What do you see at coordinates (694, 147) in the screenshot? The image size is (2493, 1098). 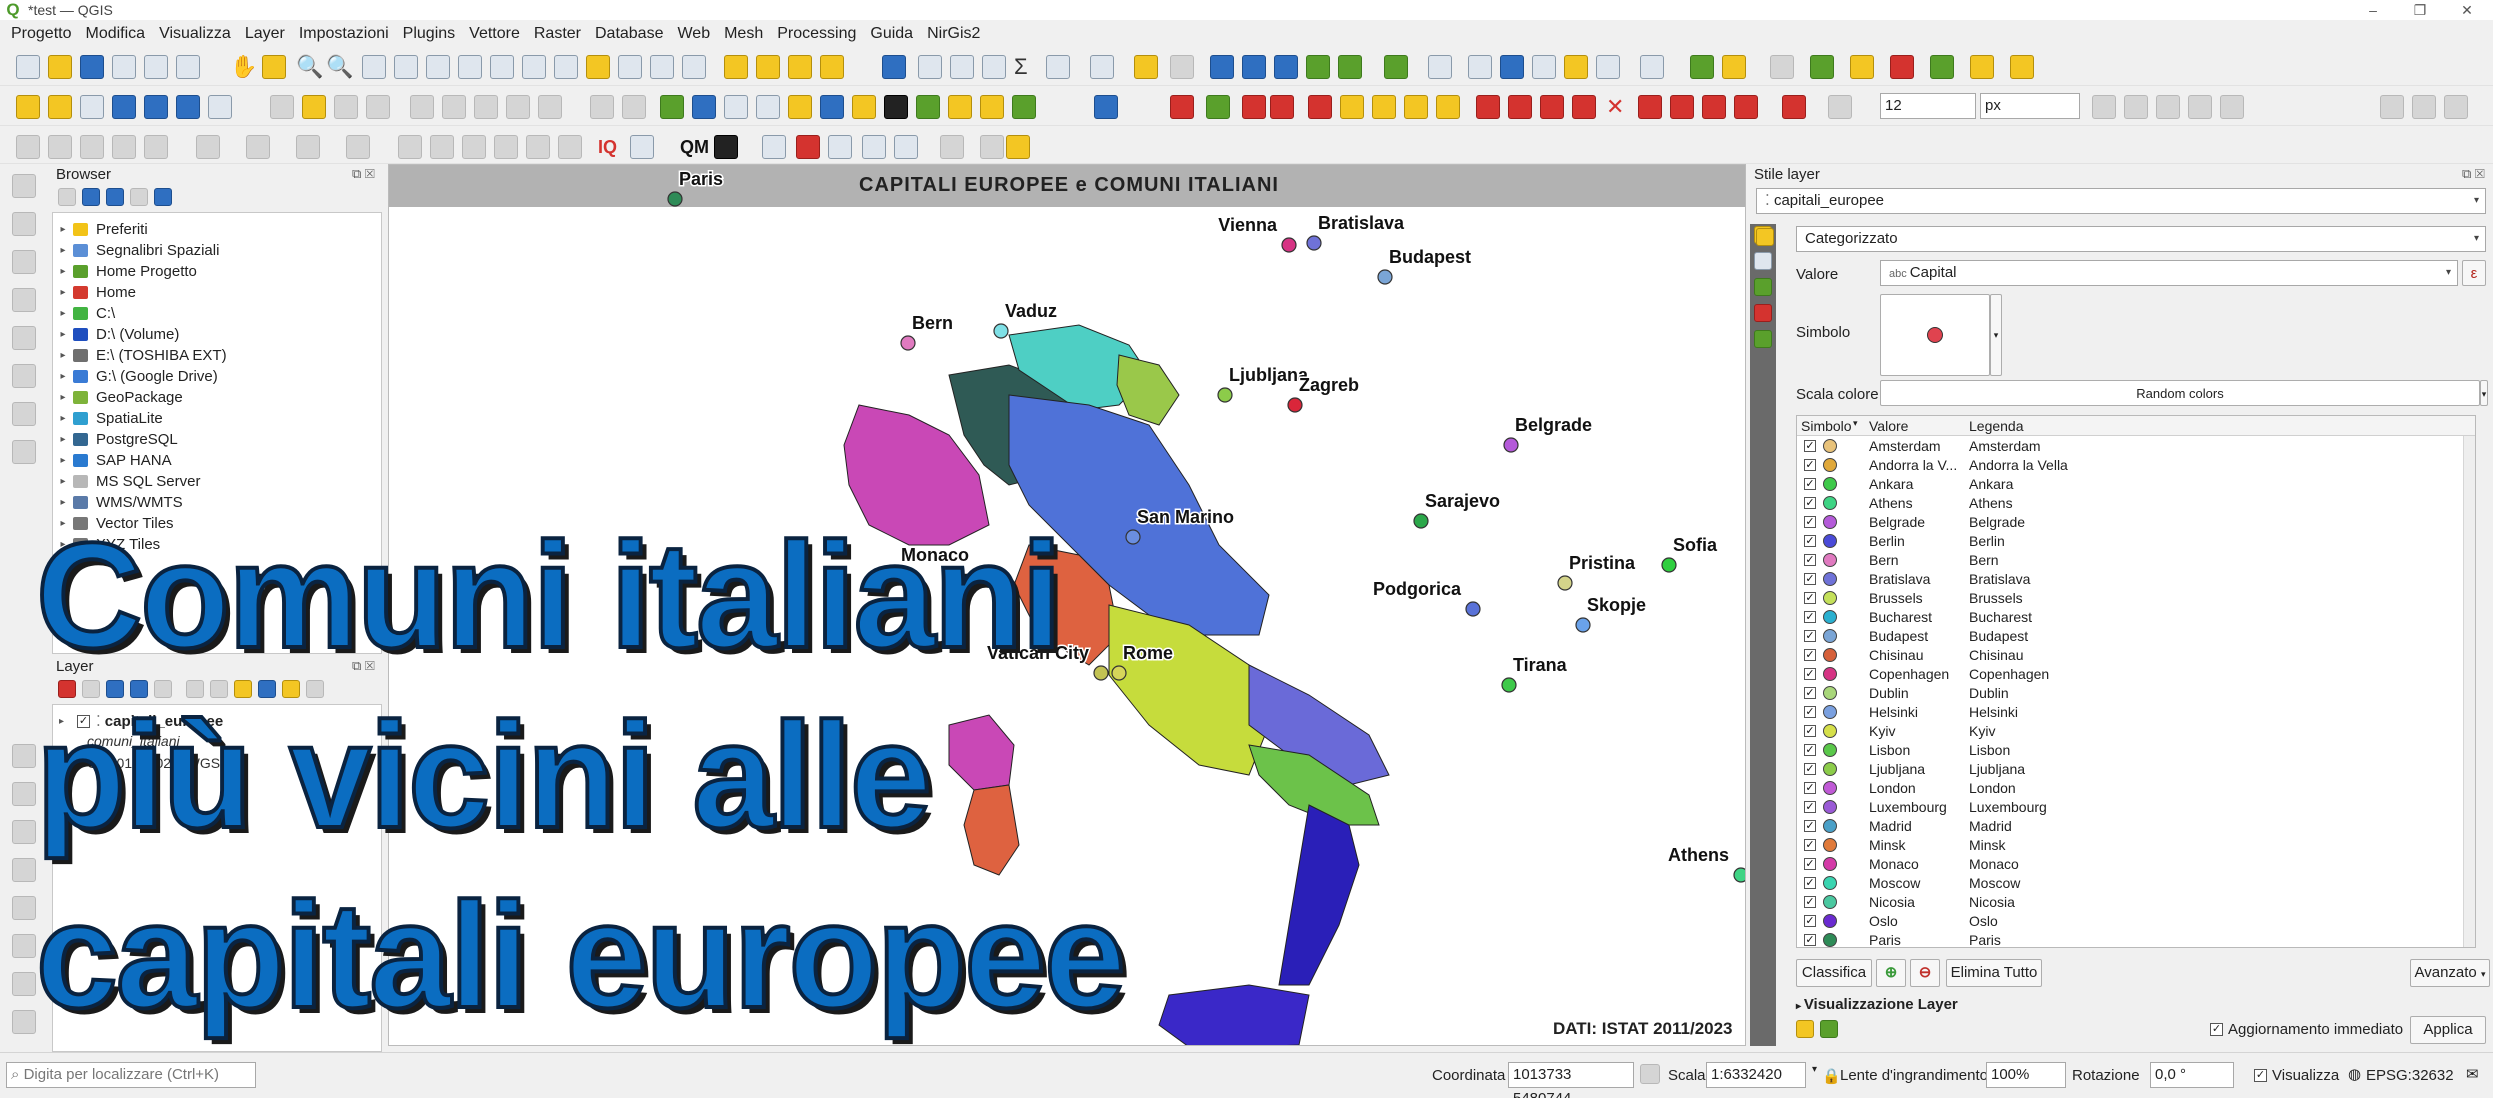 I see `quickmapservices-label: QM` at bounding box center [694, 147].